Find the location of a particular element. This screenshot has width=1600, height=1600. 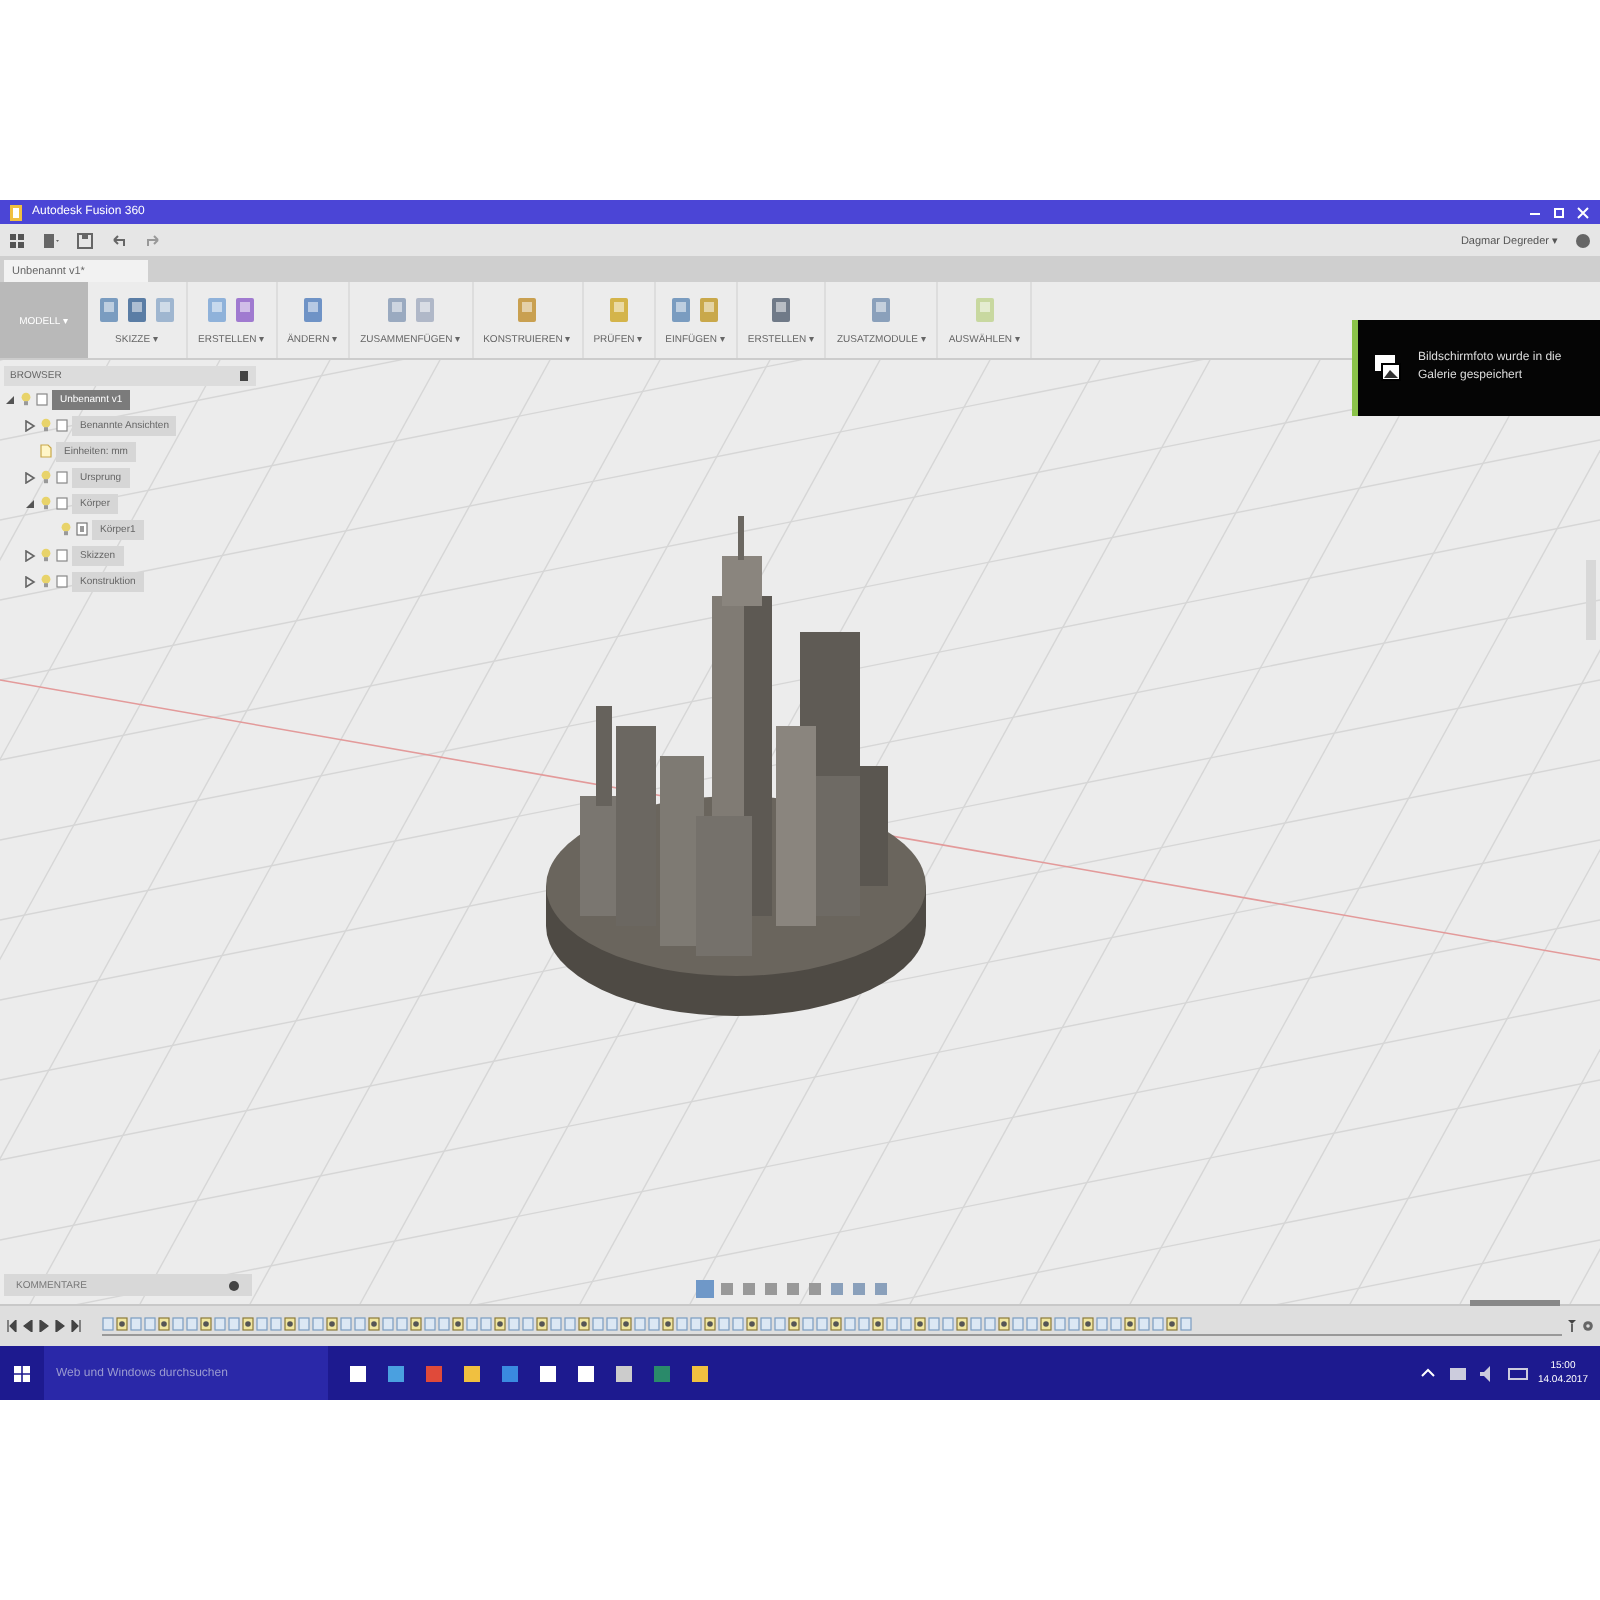

windows-start-icon is located at coordinates (22, 1373).